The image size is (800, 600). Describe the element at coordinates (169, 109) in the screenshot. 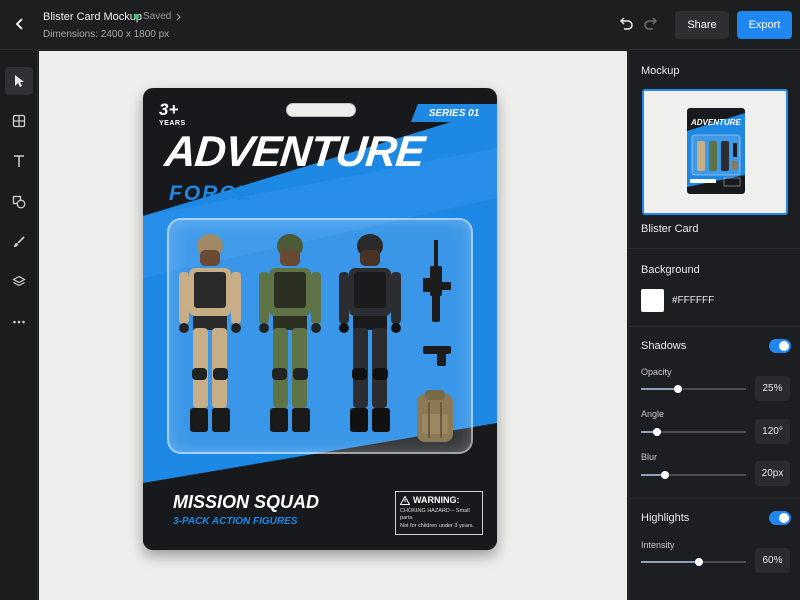

I see `age-number: 3+` at that location.